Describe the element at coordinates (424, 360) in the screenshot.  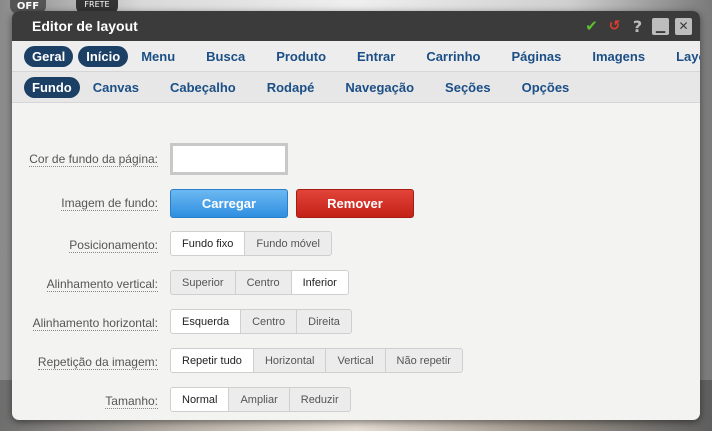
I see `repeat-option: Não repetir` at that location.